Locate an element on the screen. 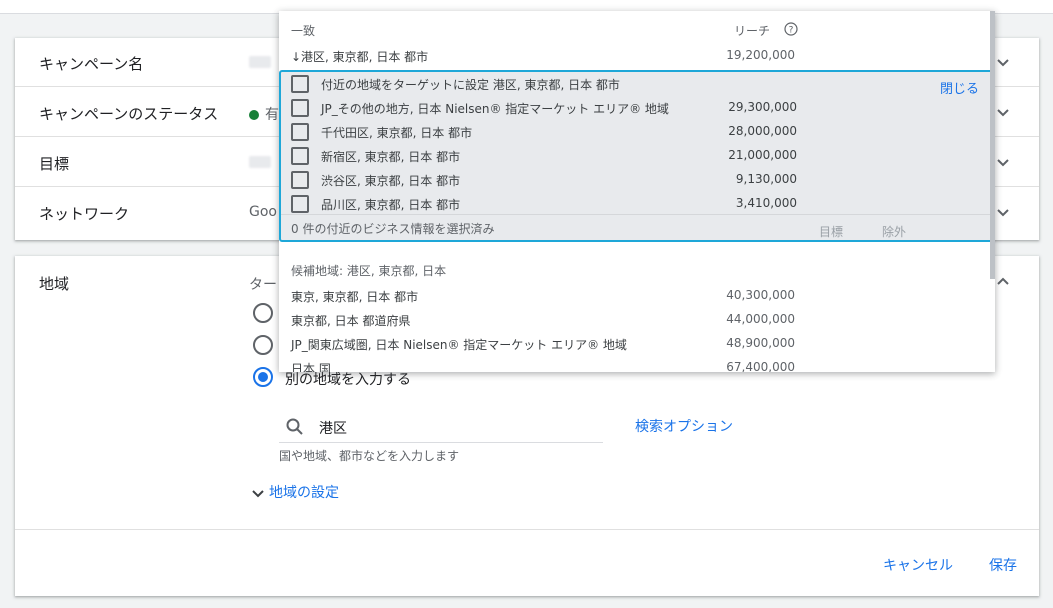 This screenshot has width=1053, height=608. suggestion-item: 日本 国 is located at coordinates (311, 366).